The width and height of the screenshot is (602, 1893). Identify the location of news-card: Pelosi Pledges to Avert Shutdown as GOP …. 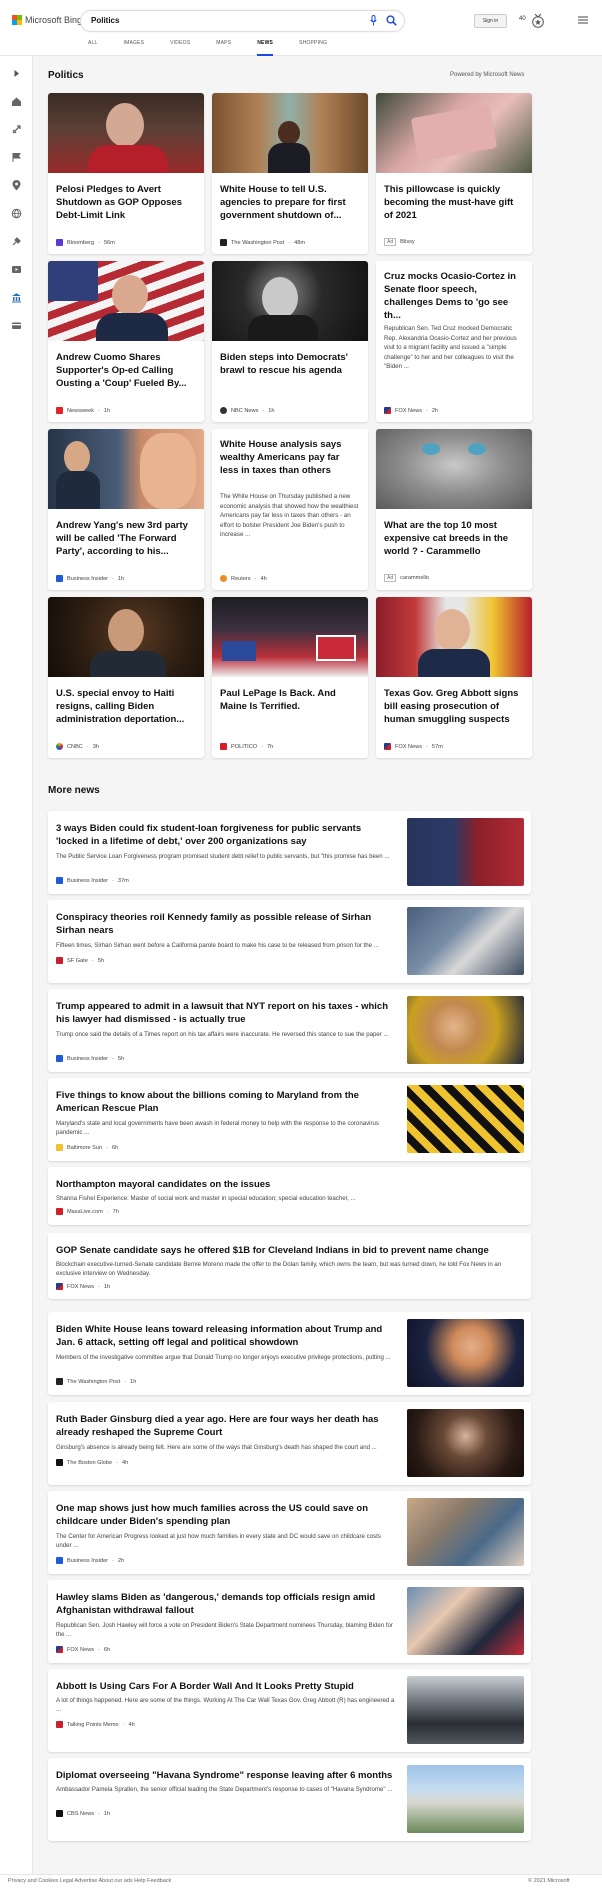
(126, 173).